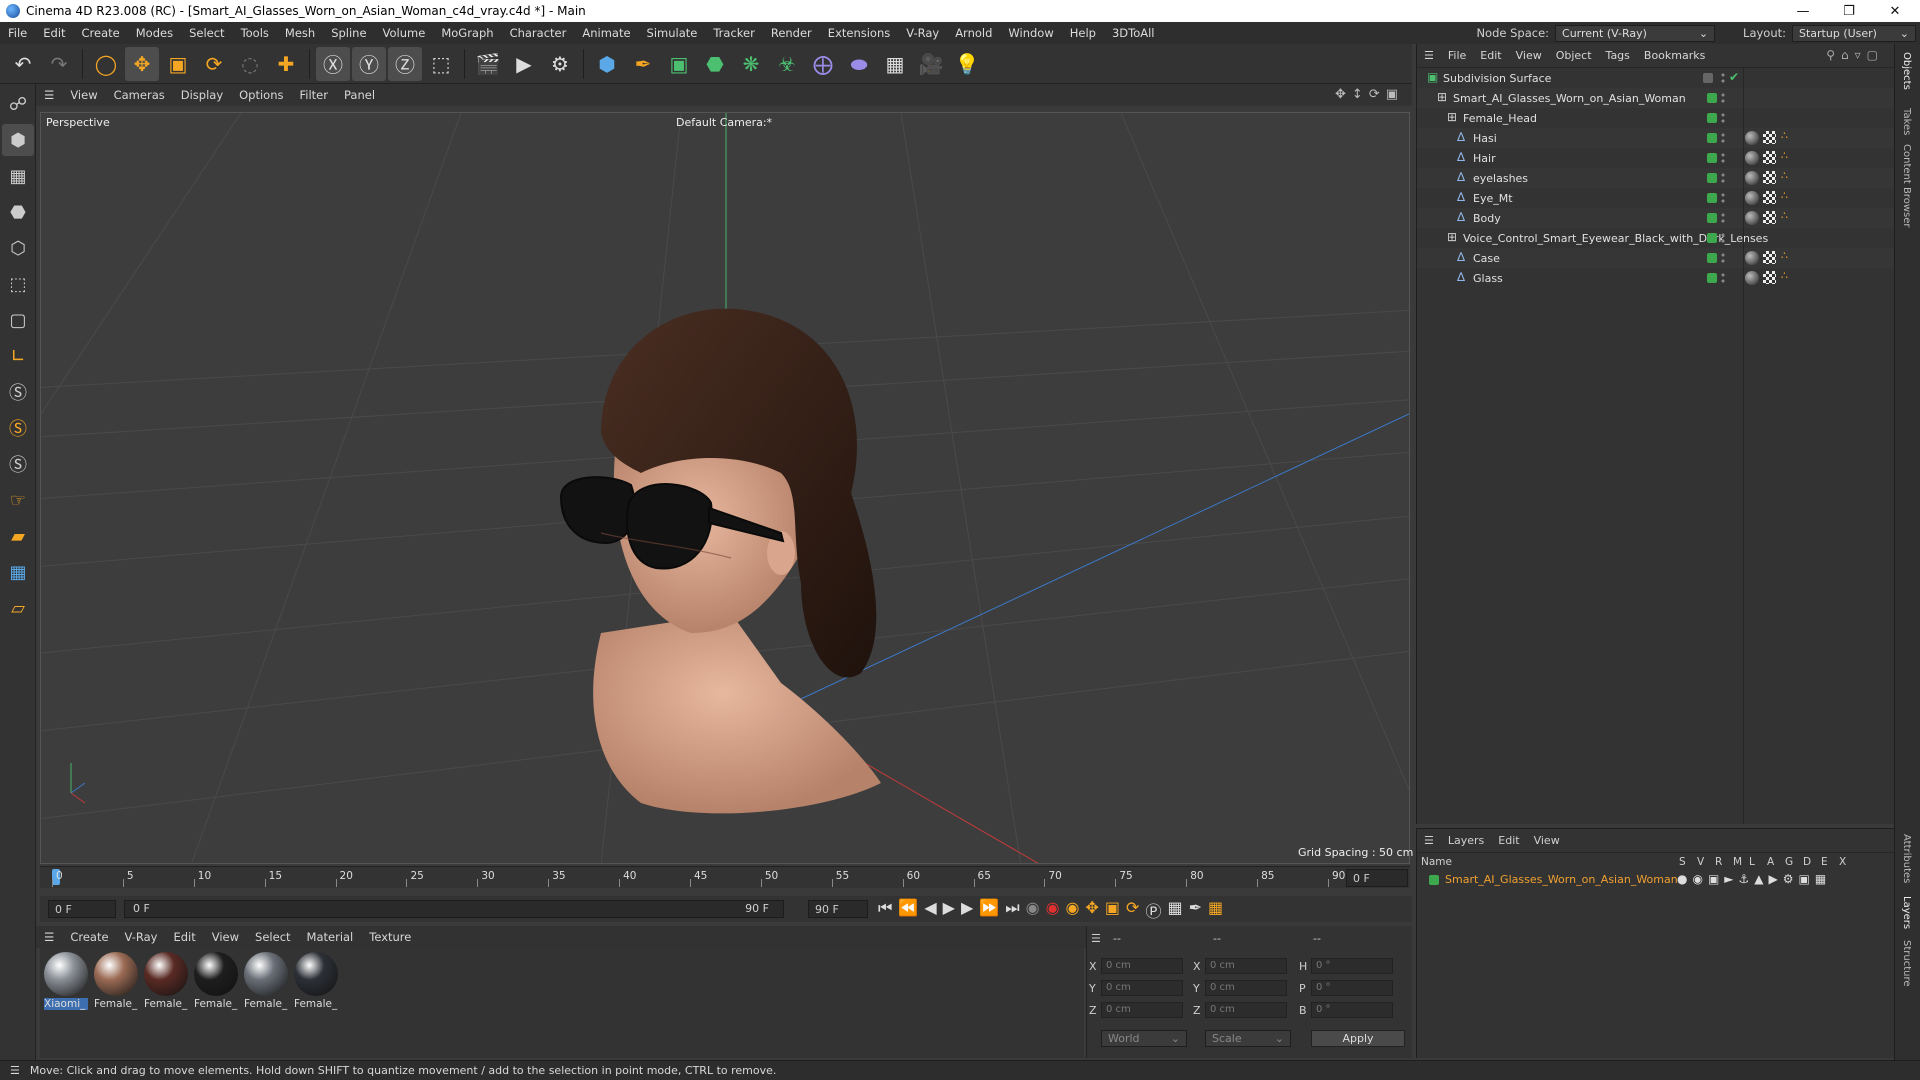 The height and width of the screenshot is (1080, 1920). I want to click on menu-3dtoall: 3DToAll, so click(1133, 33).